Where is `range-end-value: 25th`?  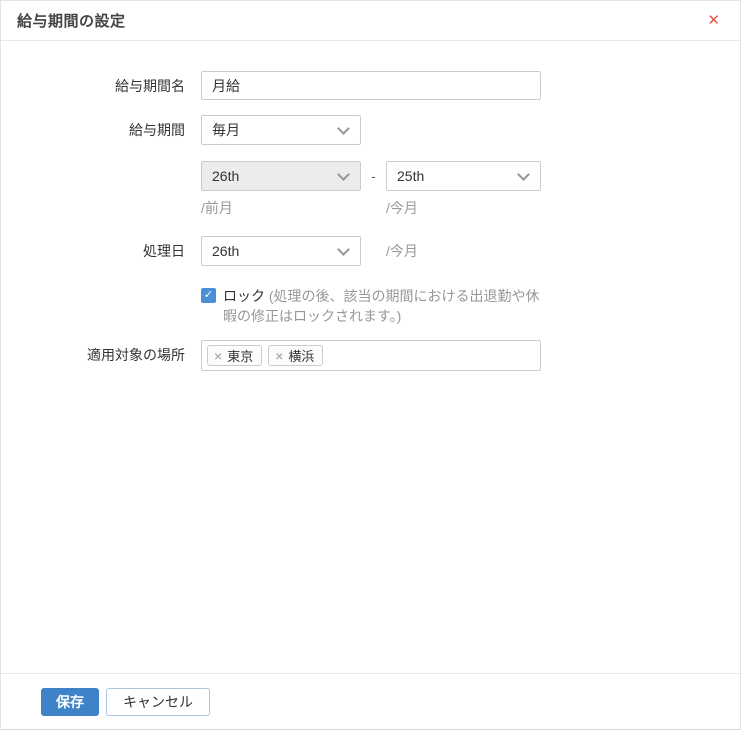 range-end-value: 25th is located at coordinates (411, 176).